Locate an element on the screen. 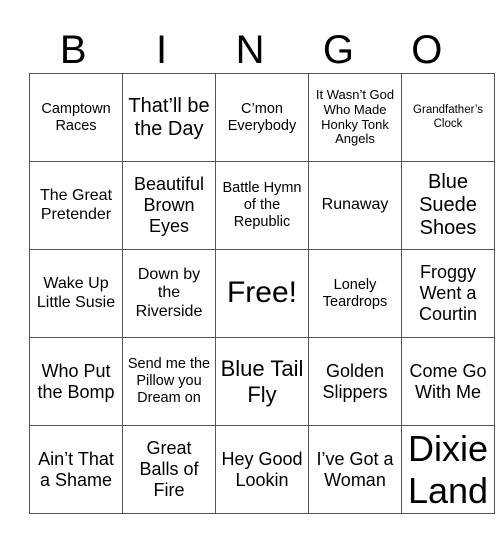  bingo-cell: Grandfather’s Clock is located at coordinates (448, 117).